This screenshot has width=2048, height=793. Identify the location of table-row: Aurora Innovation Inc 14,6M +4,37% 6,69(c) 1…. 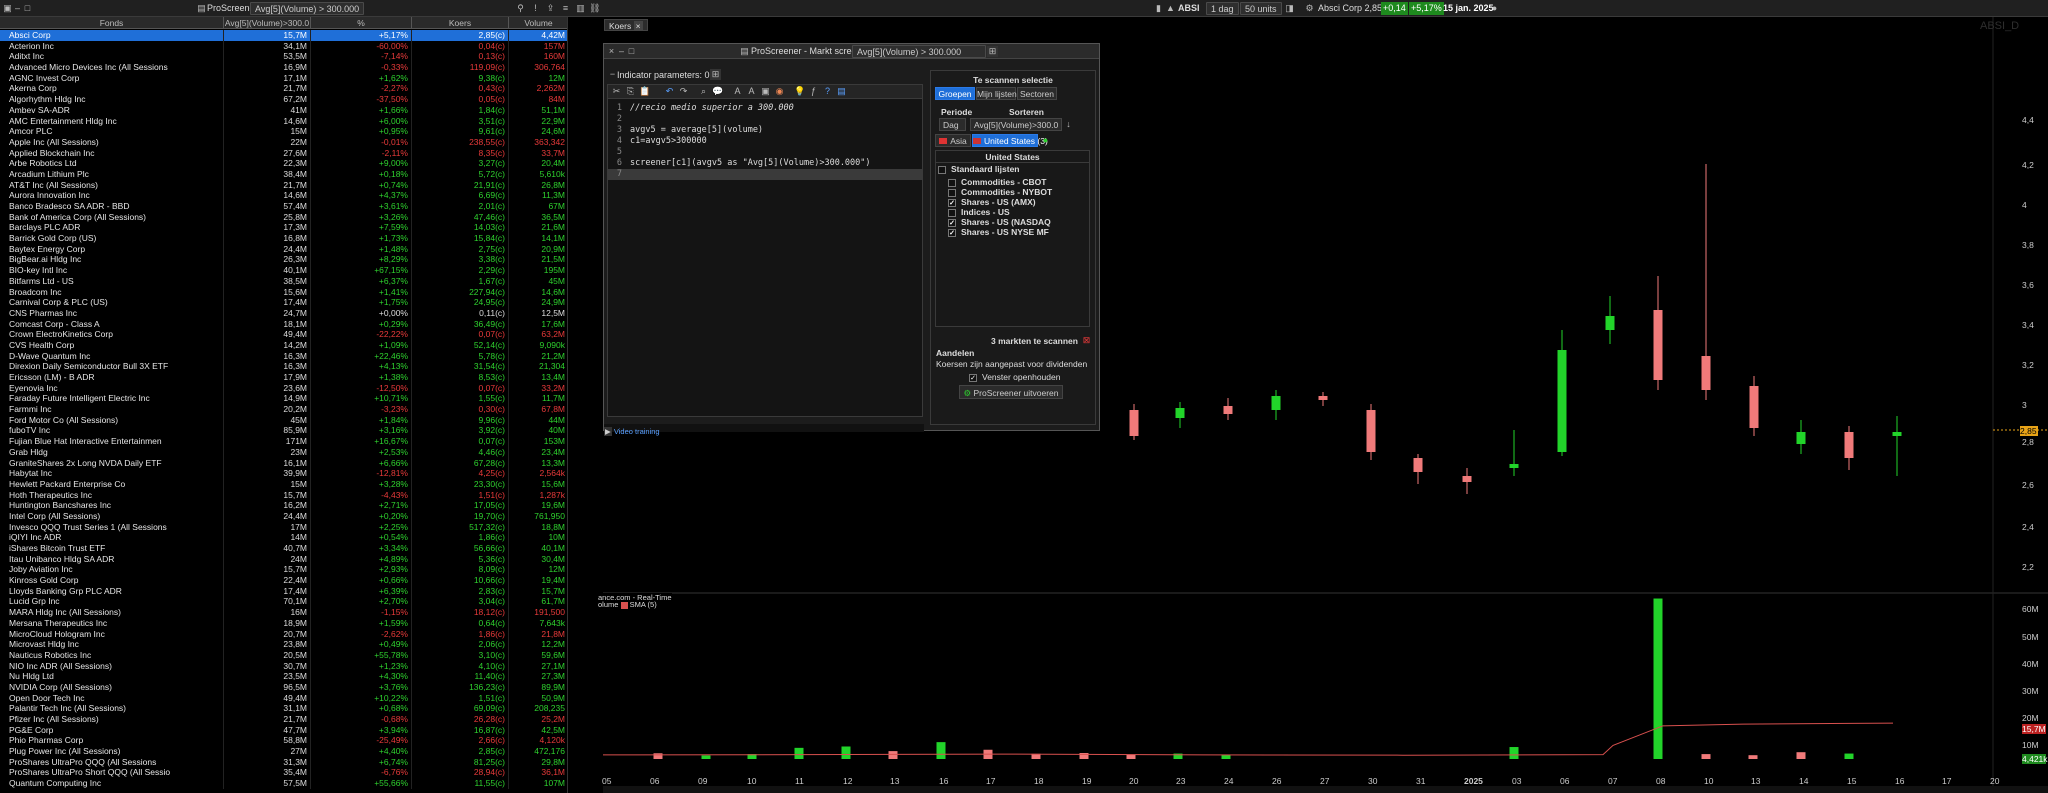
(283, 195).